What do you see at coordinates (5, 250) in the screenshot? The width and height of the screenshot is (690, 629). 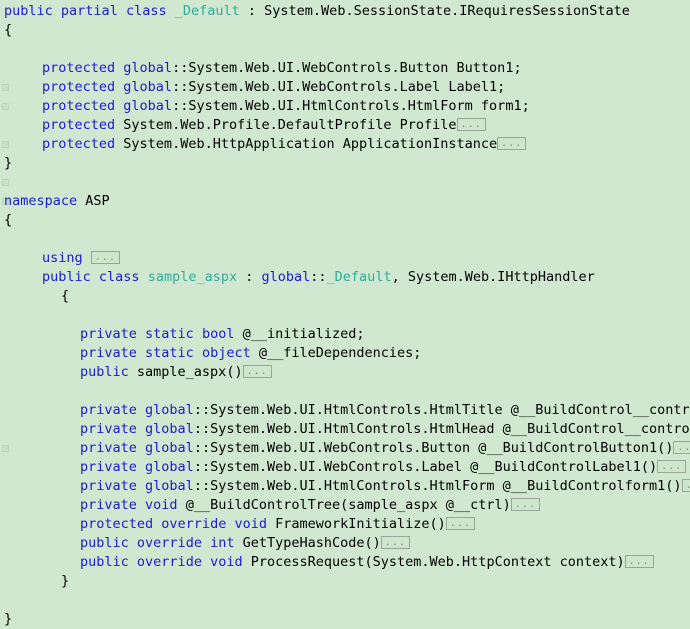 I see `collapse-gutter` at bounding box center [5, 250].